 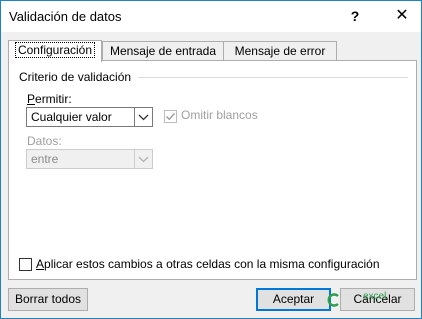 I want to click on watermark-text: excel, so click(x=375, y=296).